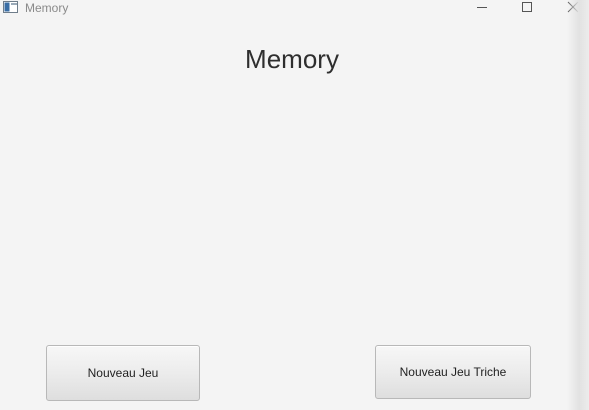 The image size is (589, 410). Describe the element at coordinates (527, 8) in the screenshot. I see `maximize-icon` at that location.